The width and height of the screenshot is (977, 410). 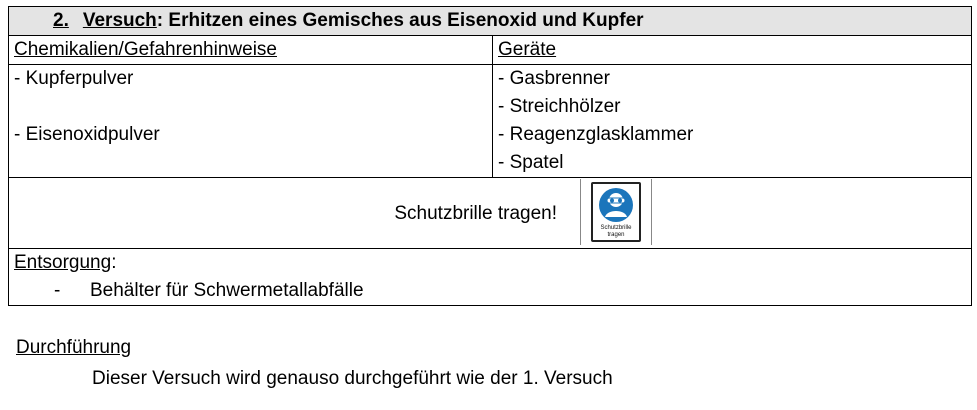 I want to click on equipment-header-label: Geräte, so click(x=527, y=49).